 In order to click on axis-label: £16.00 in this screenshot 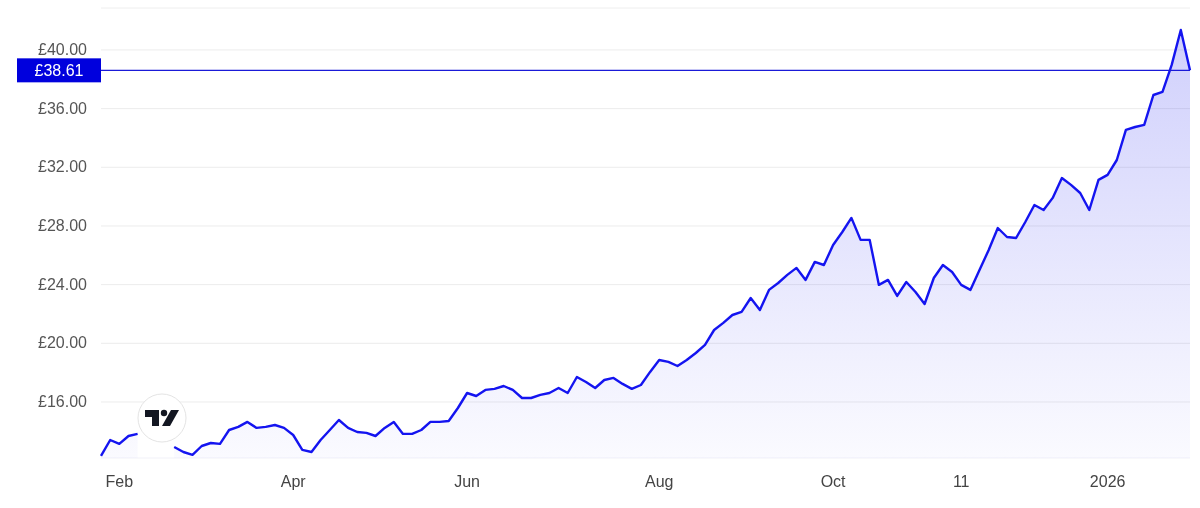, I will do `click(62, 401)`.